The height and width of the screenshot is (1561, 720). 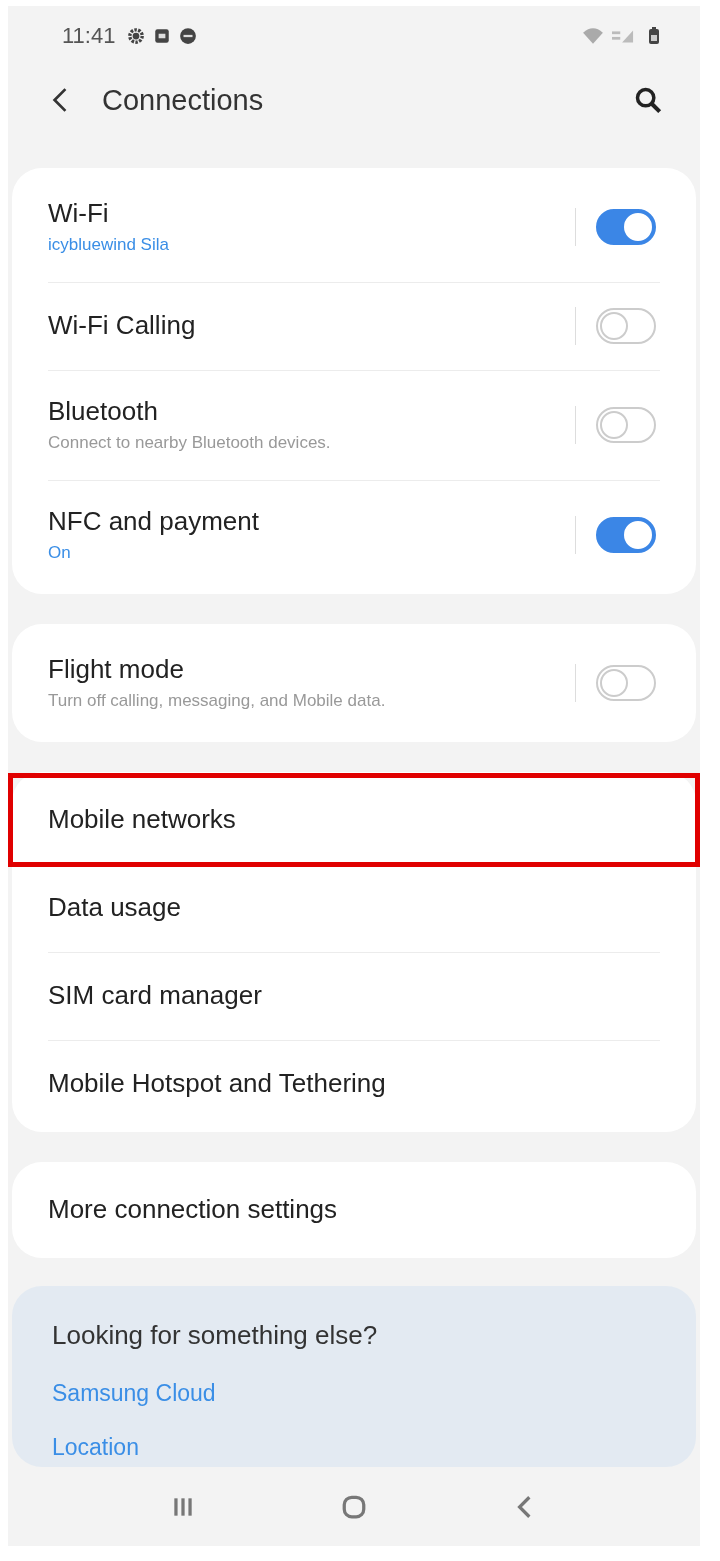 What do you see at coordinates (354, 819) in the screenshot?
I see `settings-item: Mobile networks` at bounding box center [354, 819].